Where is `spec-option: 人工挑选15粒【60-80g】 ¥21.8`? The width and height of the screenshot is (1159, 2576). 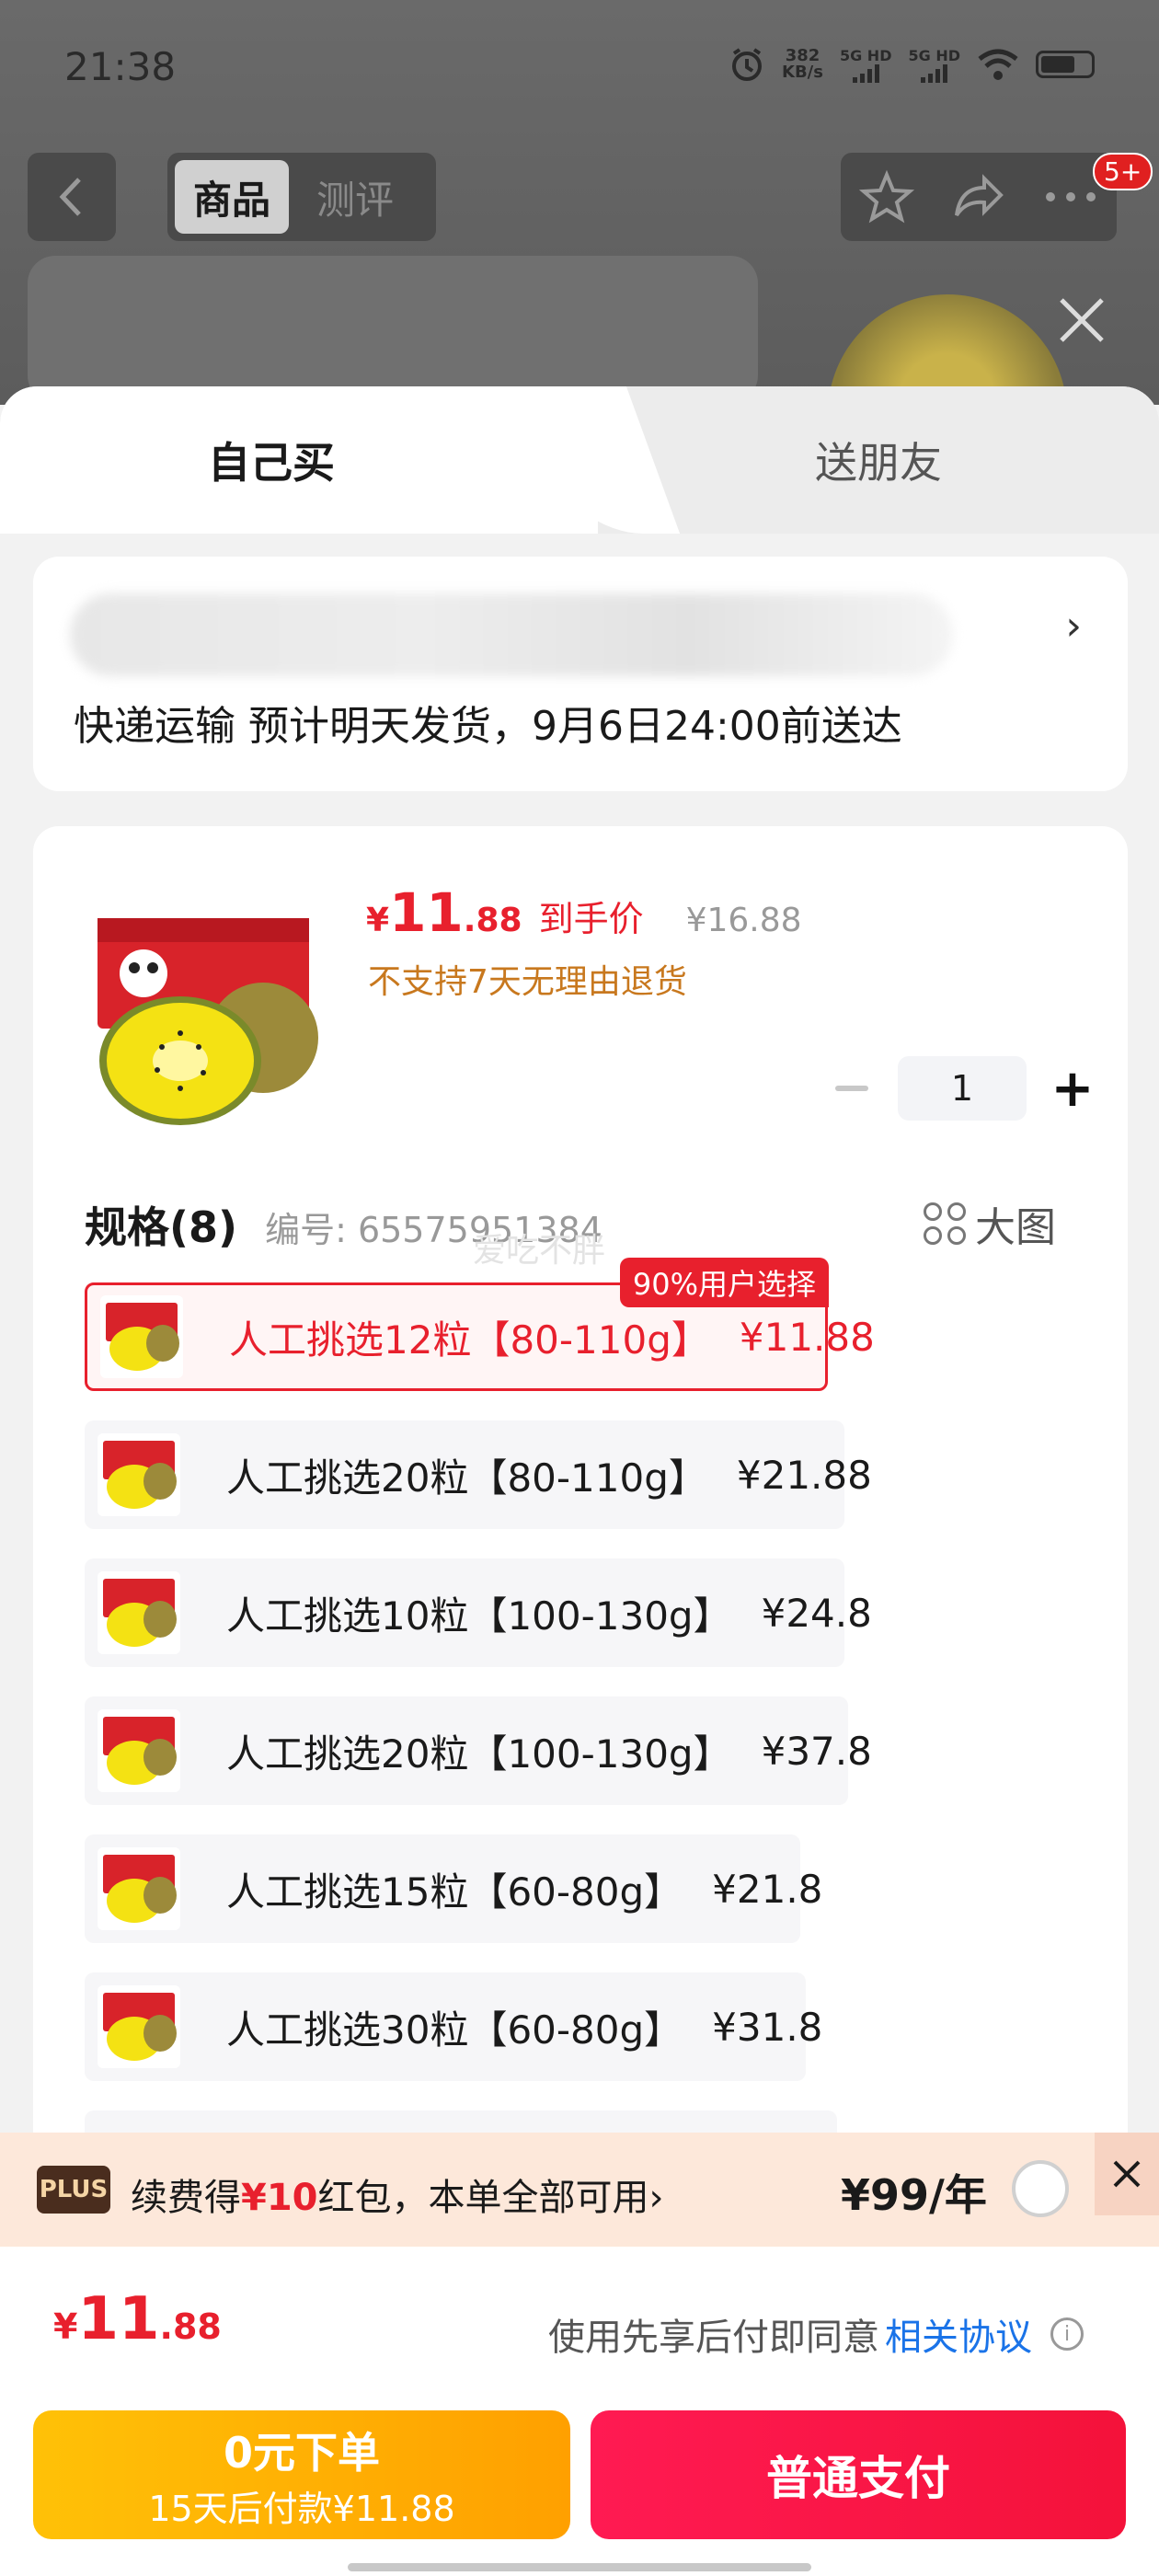
spec-option: 人工挑选15粒【60-80g】 ¥21.8 is located at coordinates (453, 1888).